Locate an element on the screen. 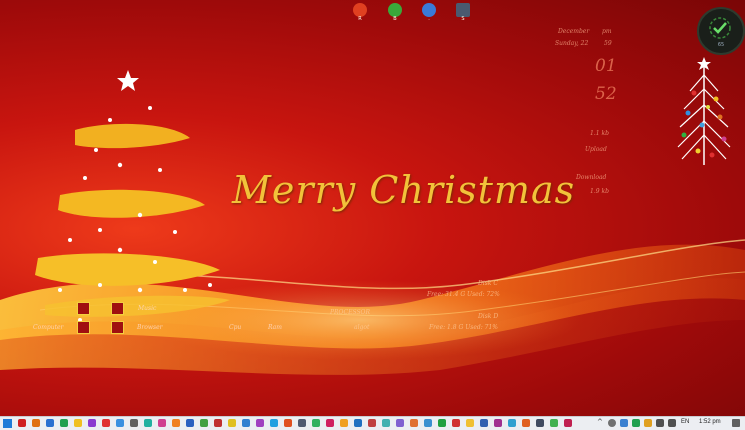 Image resolution: width=745 pixels, height=430 pixels. cpu-label: Cpu is located at coordinates (235, 327).